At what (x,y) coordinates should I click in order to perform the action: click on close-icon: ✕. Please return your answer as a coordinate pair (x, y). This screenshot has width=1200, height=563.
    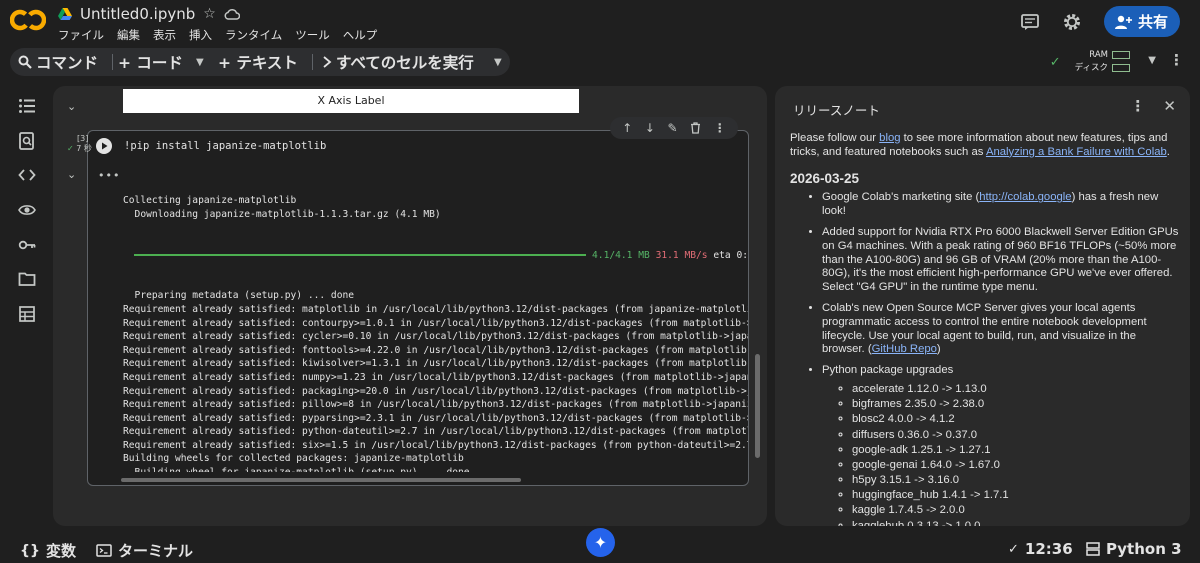
    Looking at the image, I should click on (1169, 106).